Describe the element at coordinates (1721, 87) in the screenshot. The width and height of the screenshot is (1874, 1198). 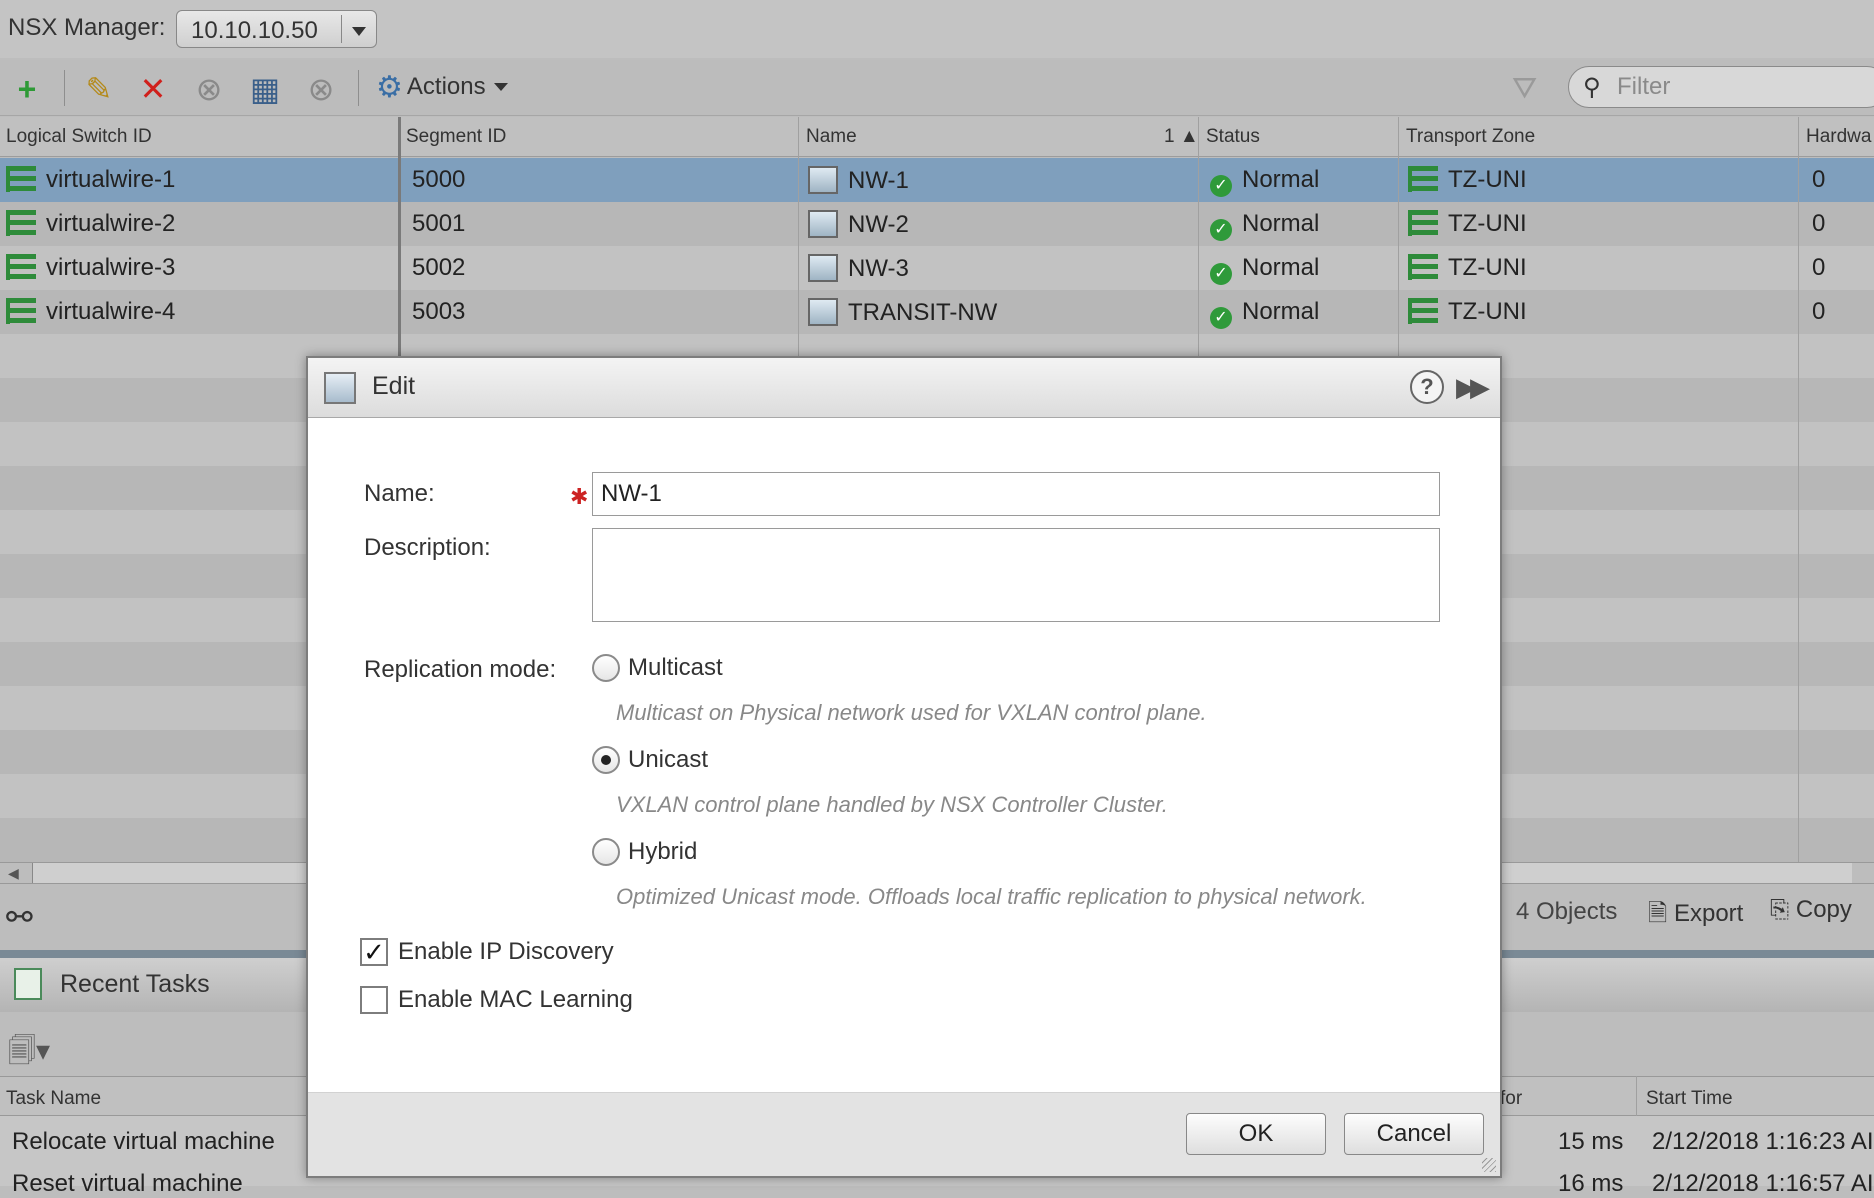
I see `filter-input: ⚲ Filter` at that location.